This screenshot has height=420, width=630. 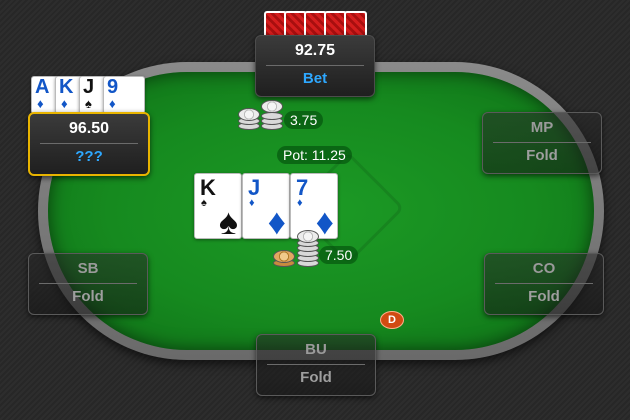 What do you see at coordinates (89, 128) in the screenshot?
I see `stack-amount: 96.50` at bounding box center [89, 128].